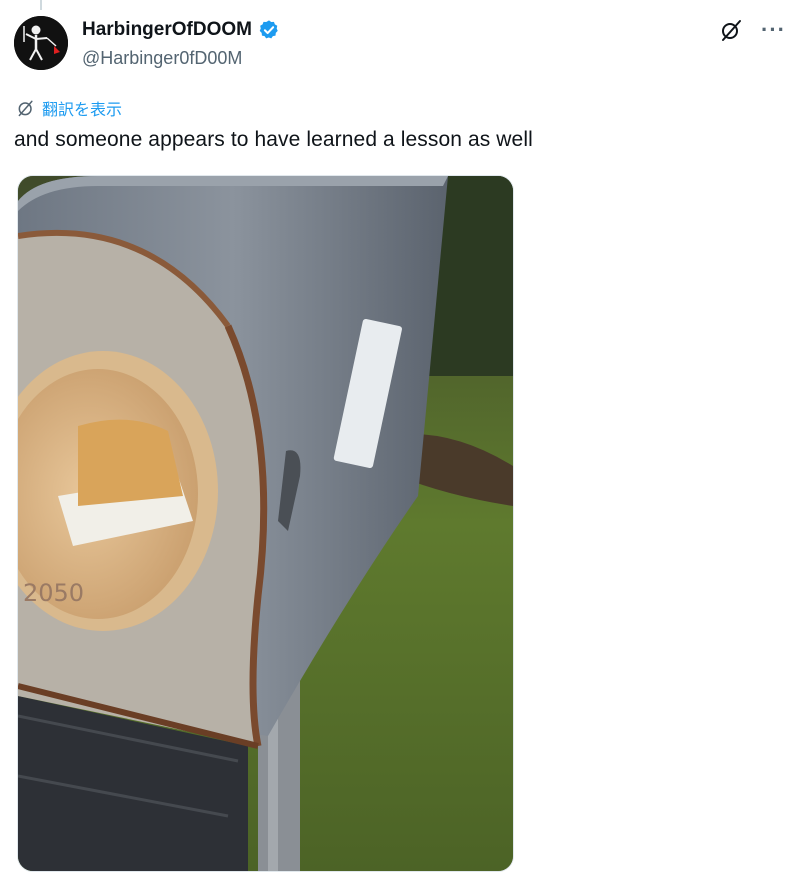 The height and width of the screenshot is (875, 800). What do you see at coordinates (53, 593) in the screenshot?
I see `mailbox-number: 2050` at bounding box center [53, 593].